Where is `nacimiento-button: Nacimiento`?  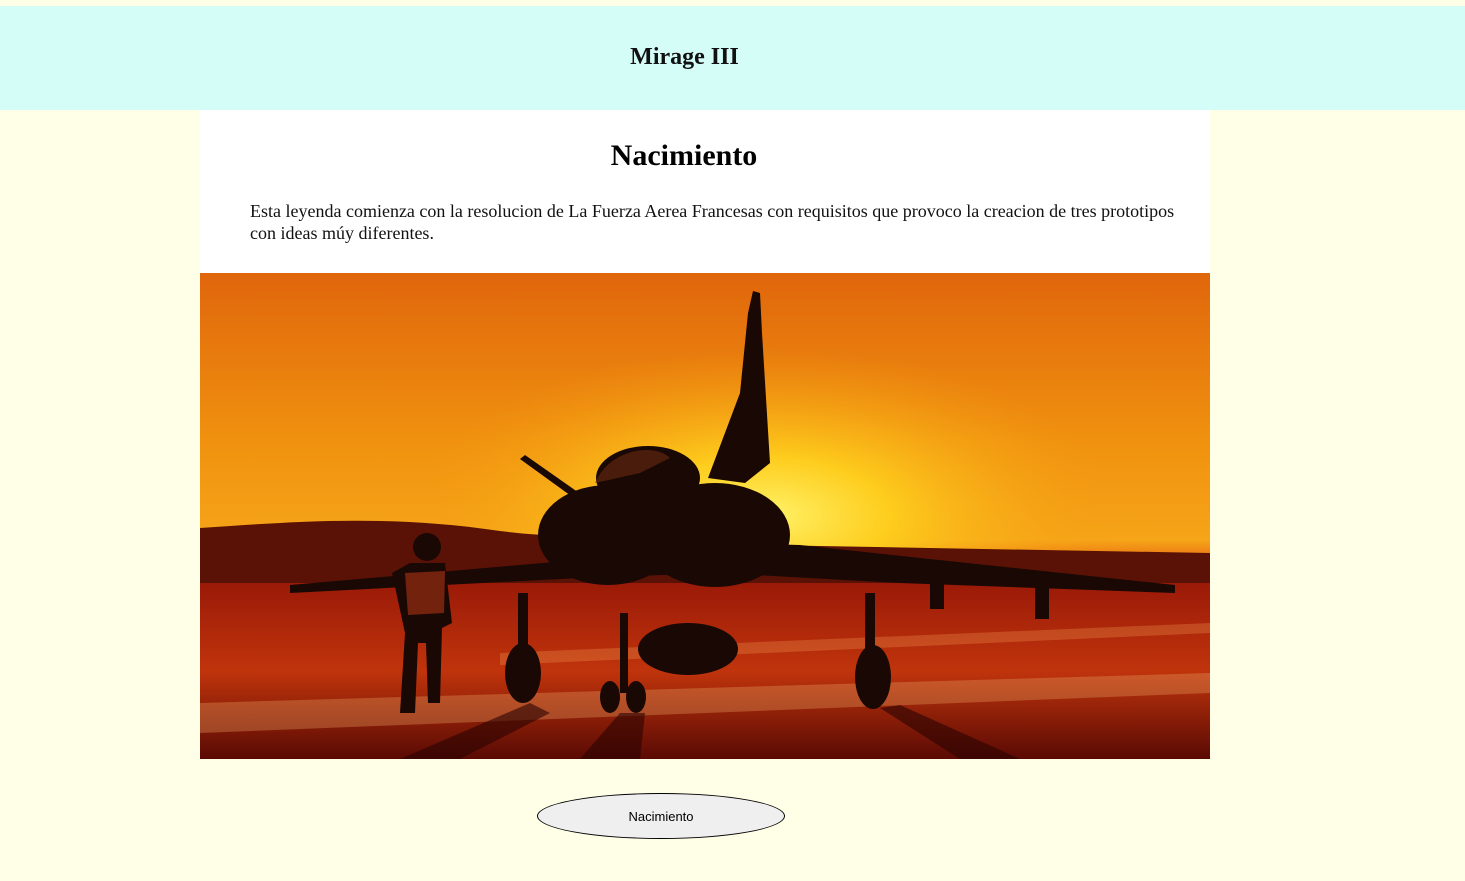
nacimiento-button: Nacimiento is located at coordinates (661, 816).